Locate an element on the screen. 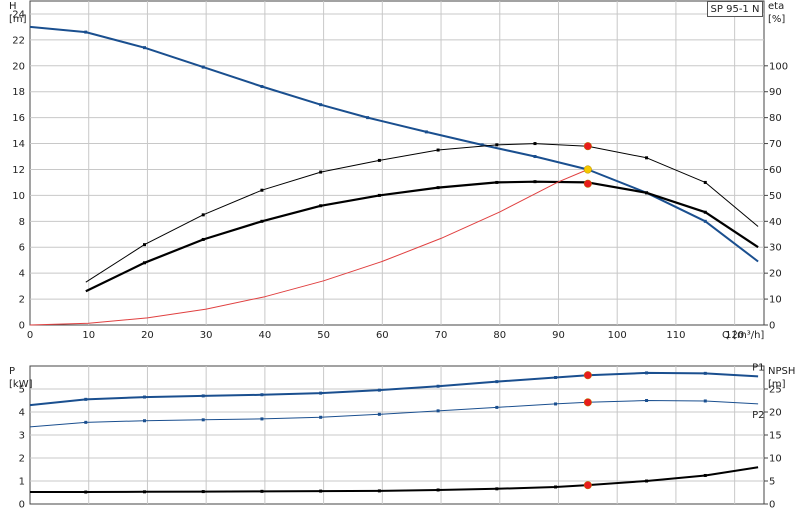 The width and height of the screenshot is (800, 520). y-right-tick-label: 10 is located at coordinates (775, 459).